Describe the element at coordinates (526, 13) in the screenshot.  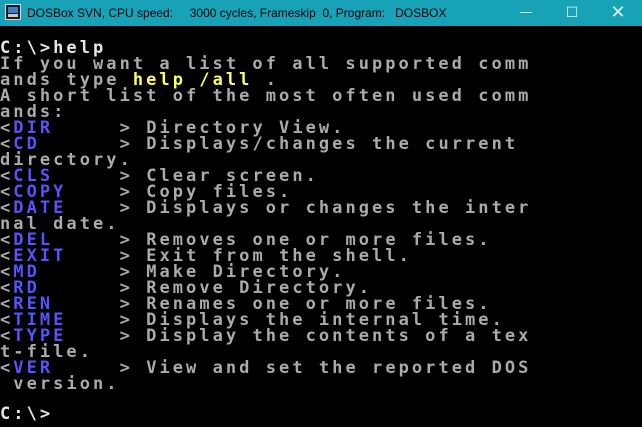
I see `minimize-button: —` at that location.